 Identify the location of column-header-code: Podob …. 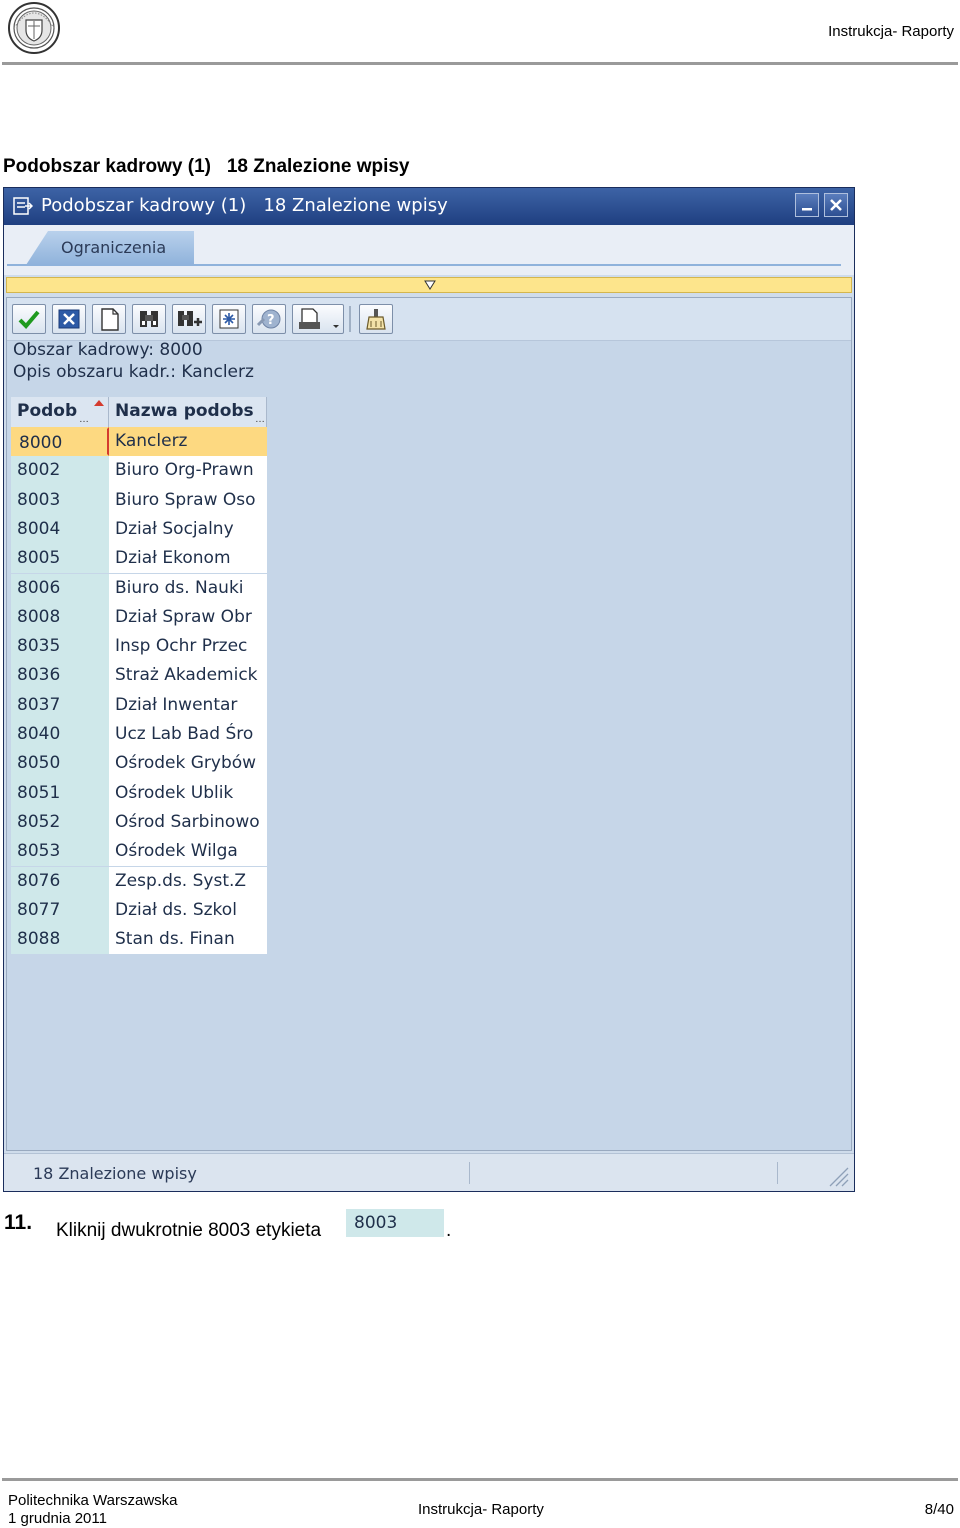
(60, 412).